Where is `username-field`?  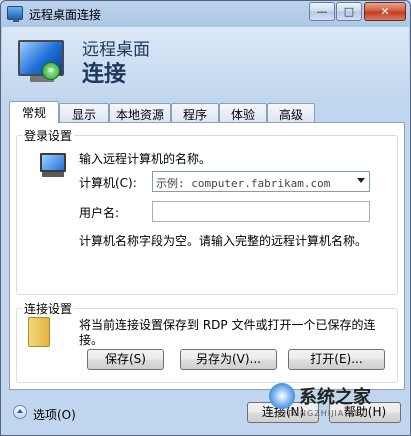 username-field is located at coordinates (261, 211).